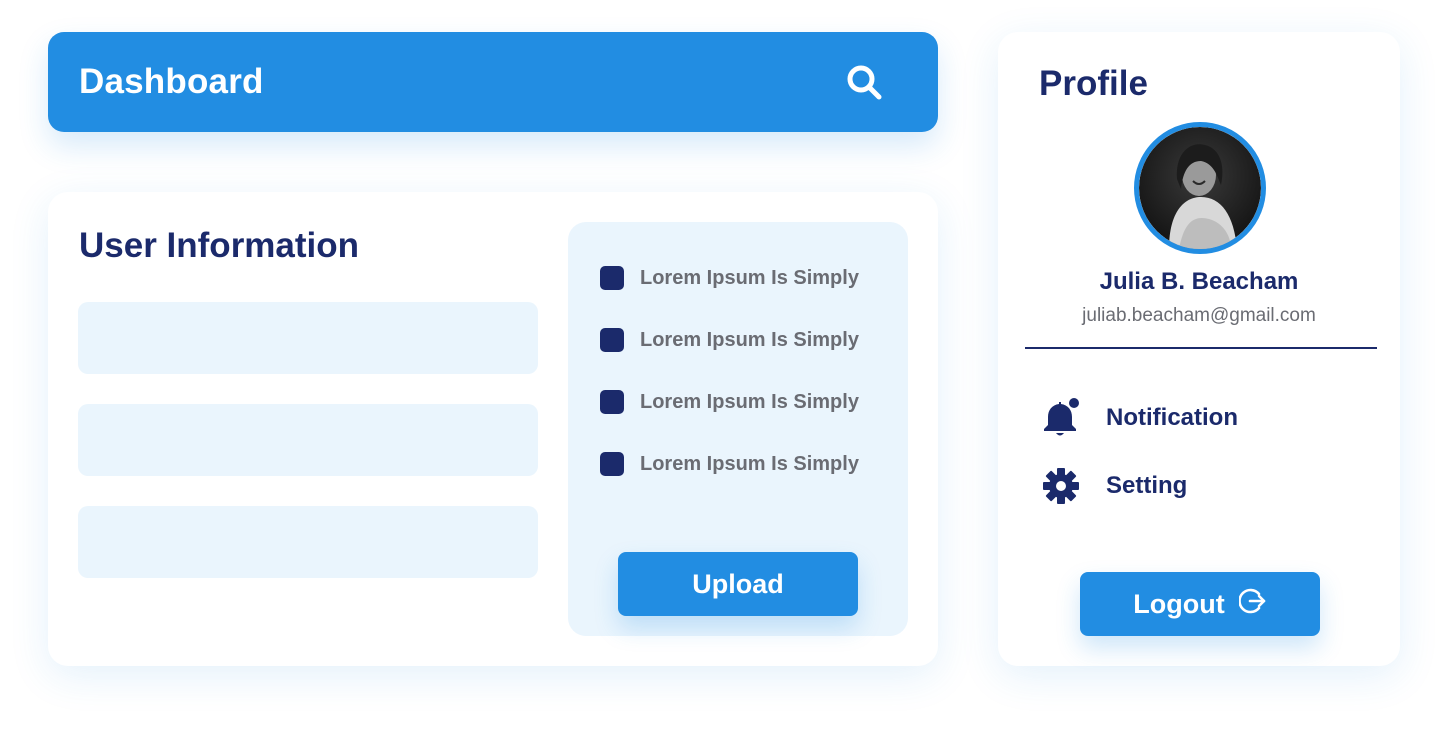 The height and width of the screenshot is (730, 1448). What do you see at coordinates (171, 81) in the screenshot?
I see `page-title: Dashboard` at bounding box center [171, 81].